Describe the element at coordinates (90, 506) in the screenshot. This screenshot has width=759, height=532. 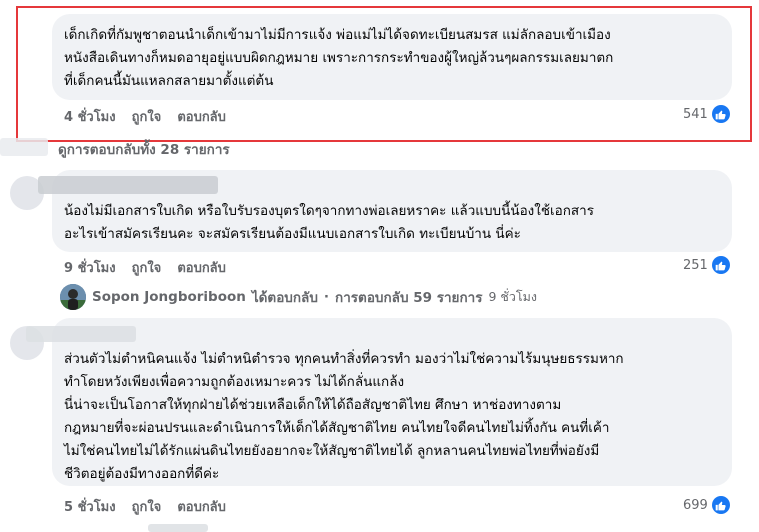
I see `comment-time: 5 ชั่วโมง` at that location.